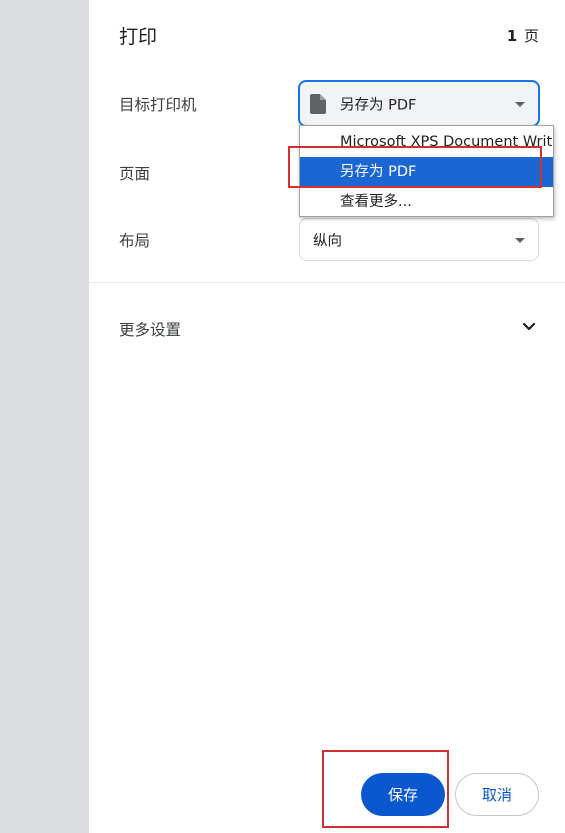 The width and height of the screenshot is (565, 833). I want to click on chevron-down-icon, so click(529, 326).